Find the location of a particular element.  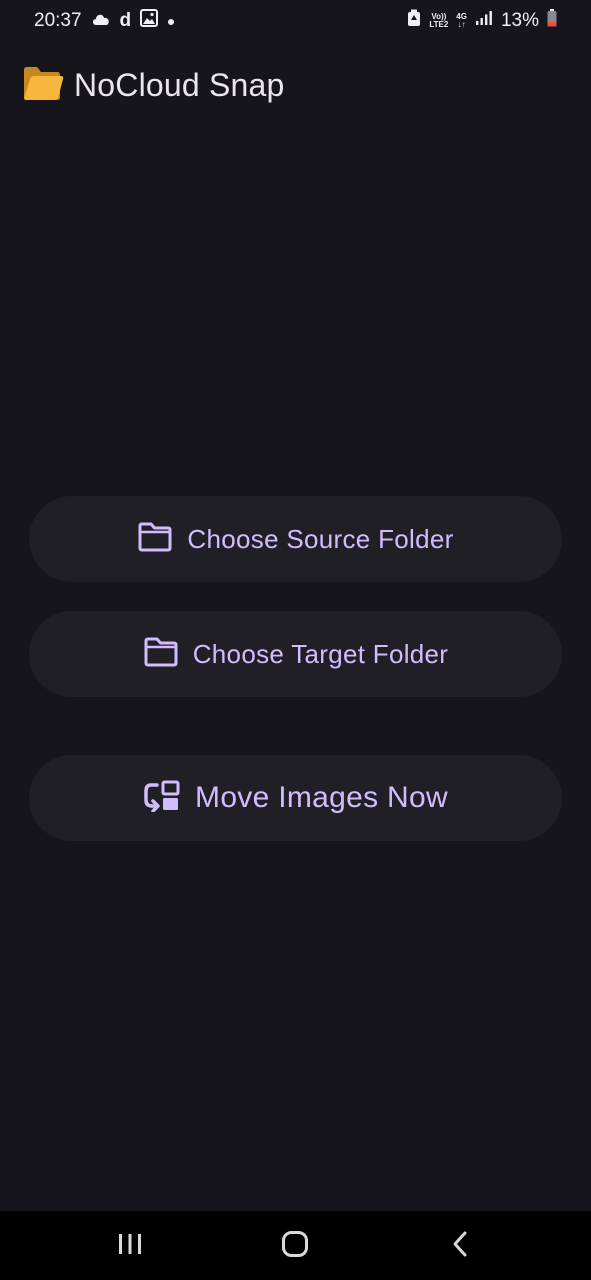

choose-source-folder-button: Choose Source Folder is located at coordinates (295, 539).